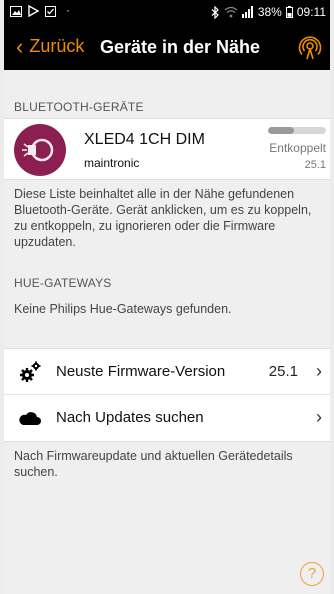  What do you see at coordinates (130, 417) in the screenshot?
I see `row-label: Nach Updates suchen` at bounding box center [130, 417].